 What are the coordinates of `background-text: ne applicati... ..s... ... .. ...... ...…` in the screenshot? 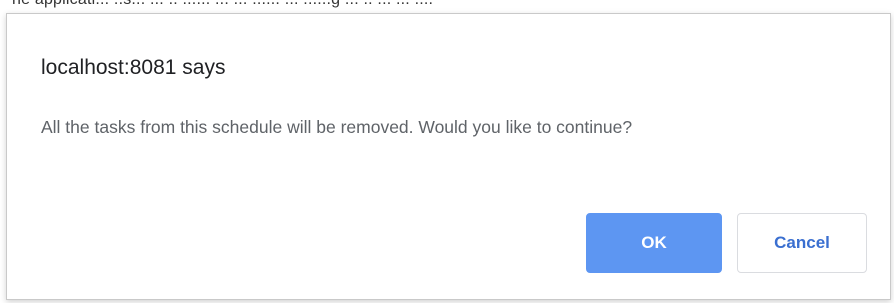 It's located at (222, 4).